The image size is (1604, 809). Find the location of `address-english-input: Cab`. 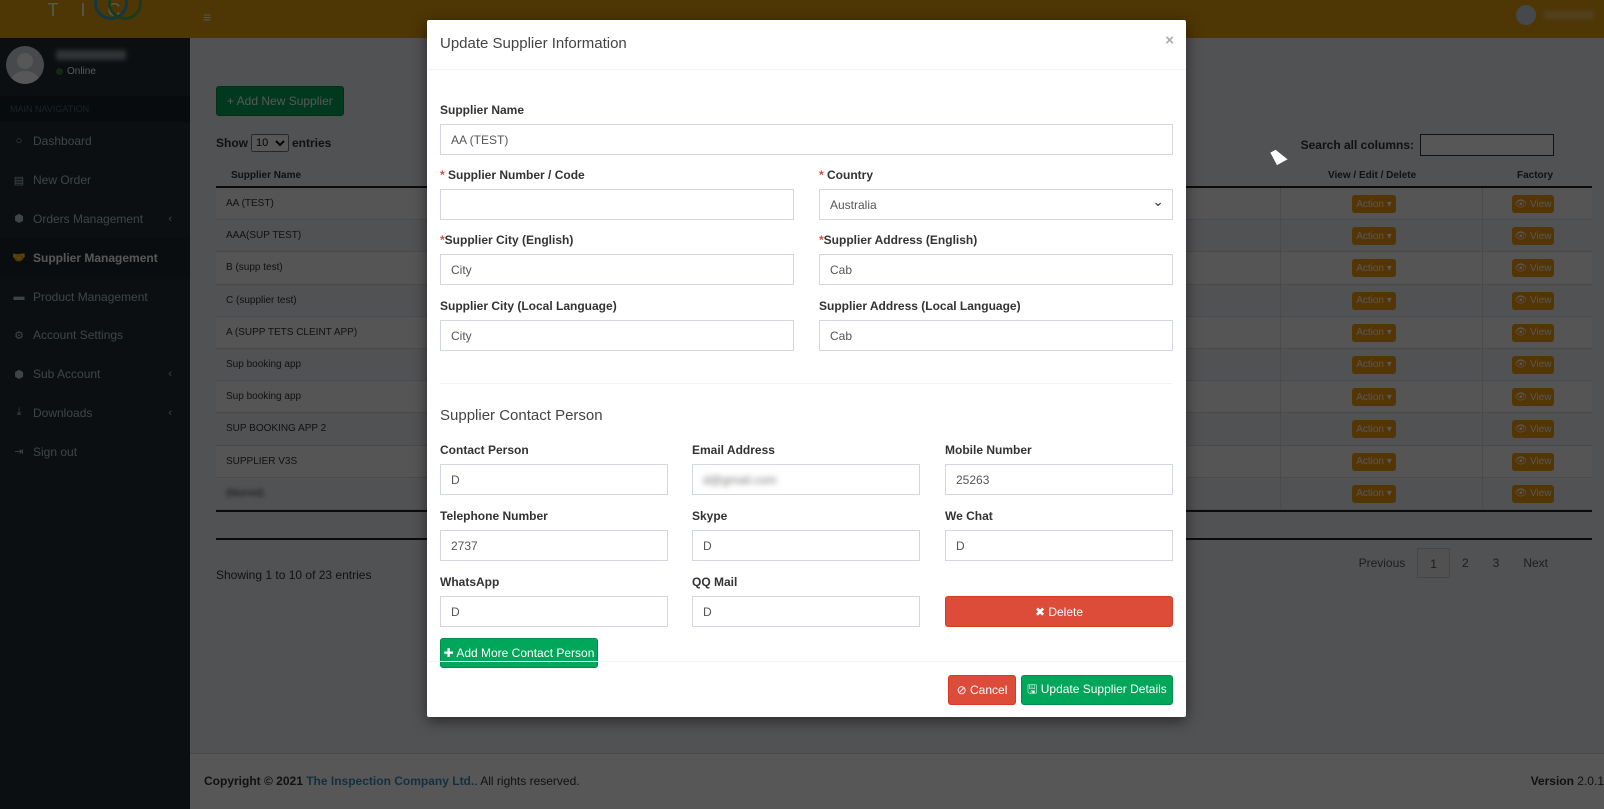

address-english-input: Cab is located at coordinates (996, 269).